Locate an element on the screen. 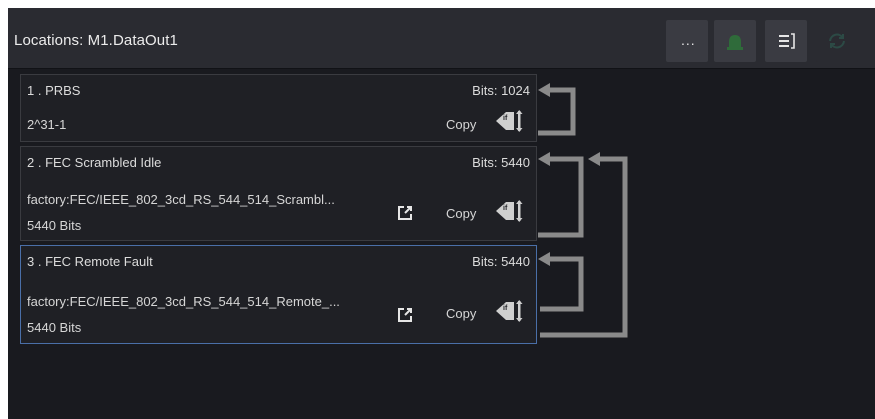 This screenshot has width=875, height=419. loop-arrows is located at coordinates (583, 210).